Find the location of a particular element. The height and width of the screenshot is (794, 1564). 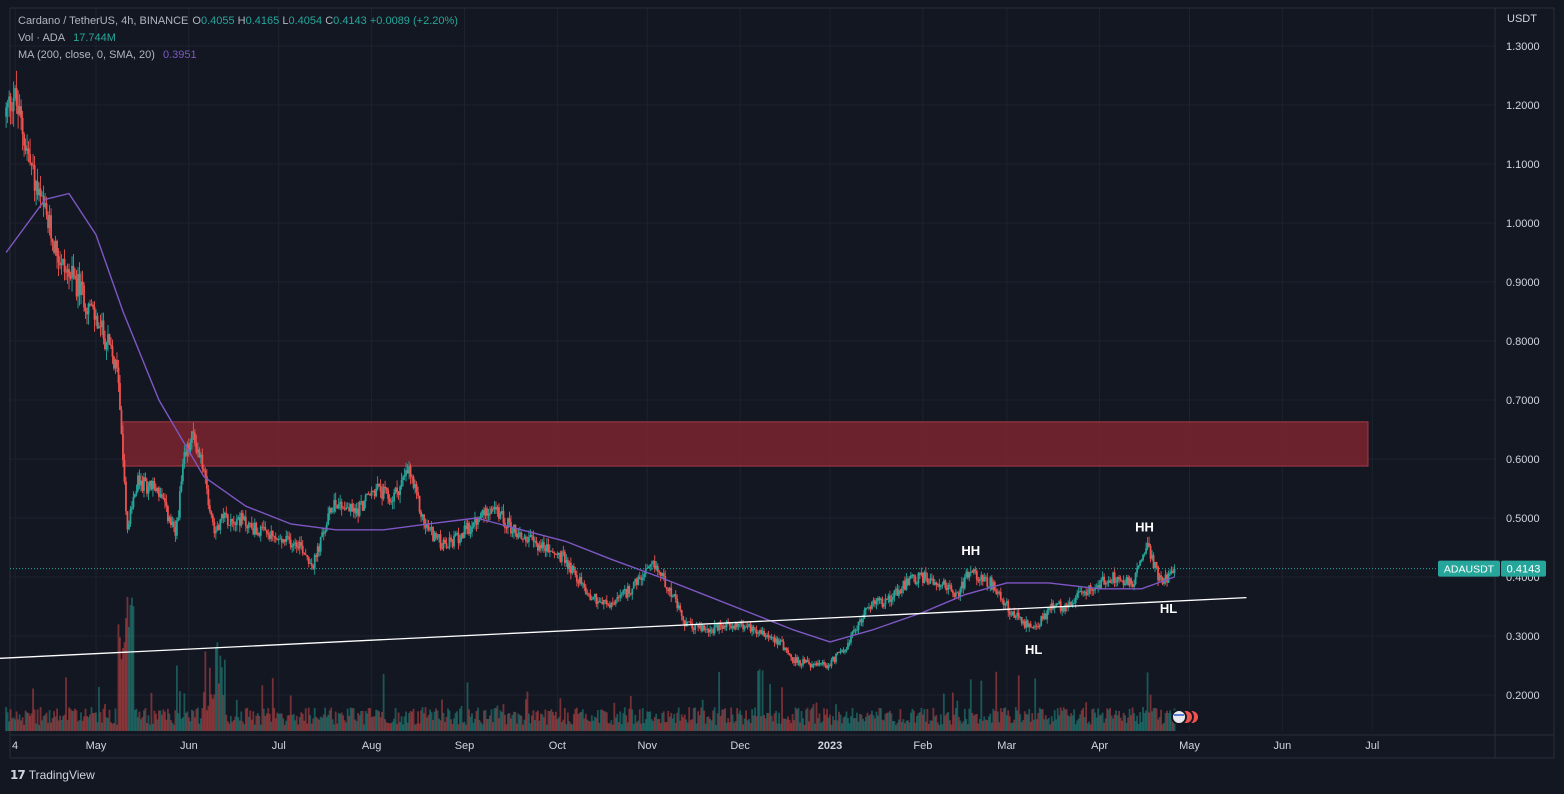

x-tick-label: Mar is located at coordinates (1006, 746).